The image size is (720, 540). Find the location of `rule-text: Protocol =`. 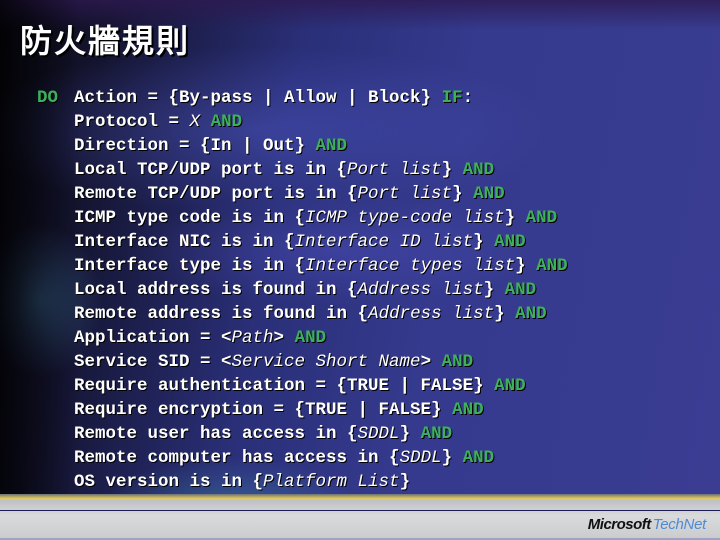

rule-text: Protocol = is located at coordinates (132, 122).